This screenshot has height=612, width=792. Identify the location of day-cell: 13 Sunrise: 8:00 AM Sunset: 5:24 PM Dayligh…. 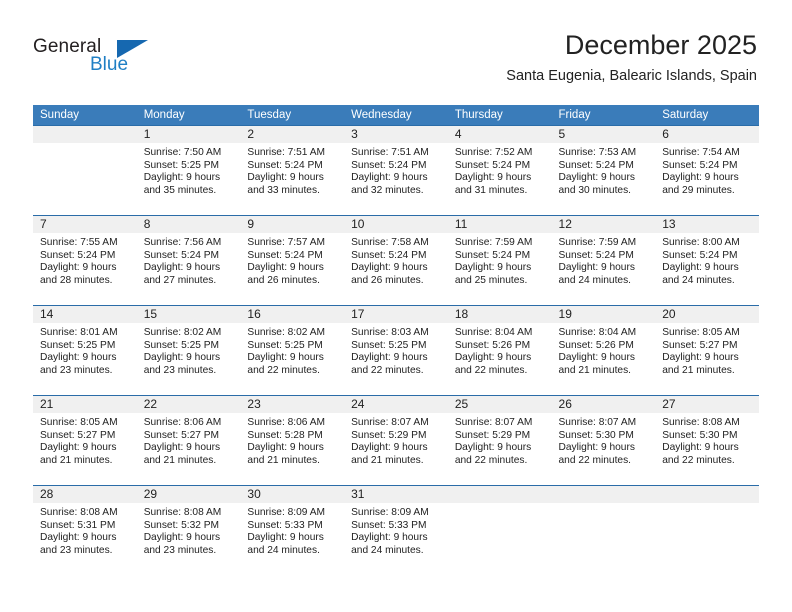
(707, 260).